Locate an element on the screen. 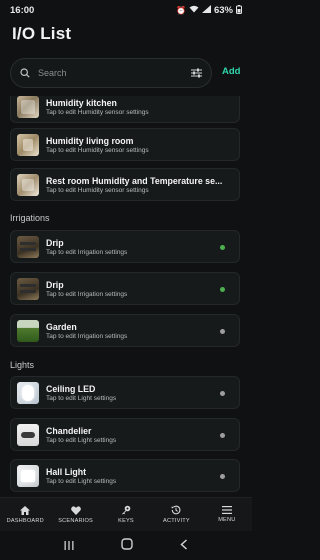 Image resolution: width=320 pixels, height=560 pixels. nav-label: MENU is located at coordinates (227, 520).